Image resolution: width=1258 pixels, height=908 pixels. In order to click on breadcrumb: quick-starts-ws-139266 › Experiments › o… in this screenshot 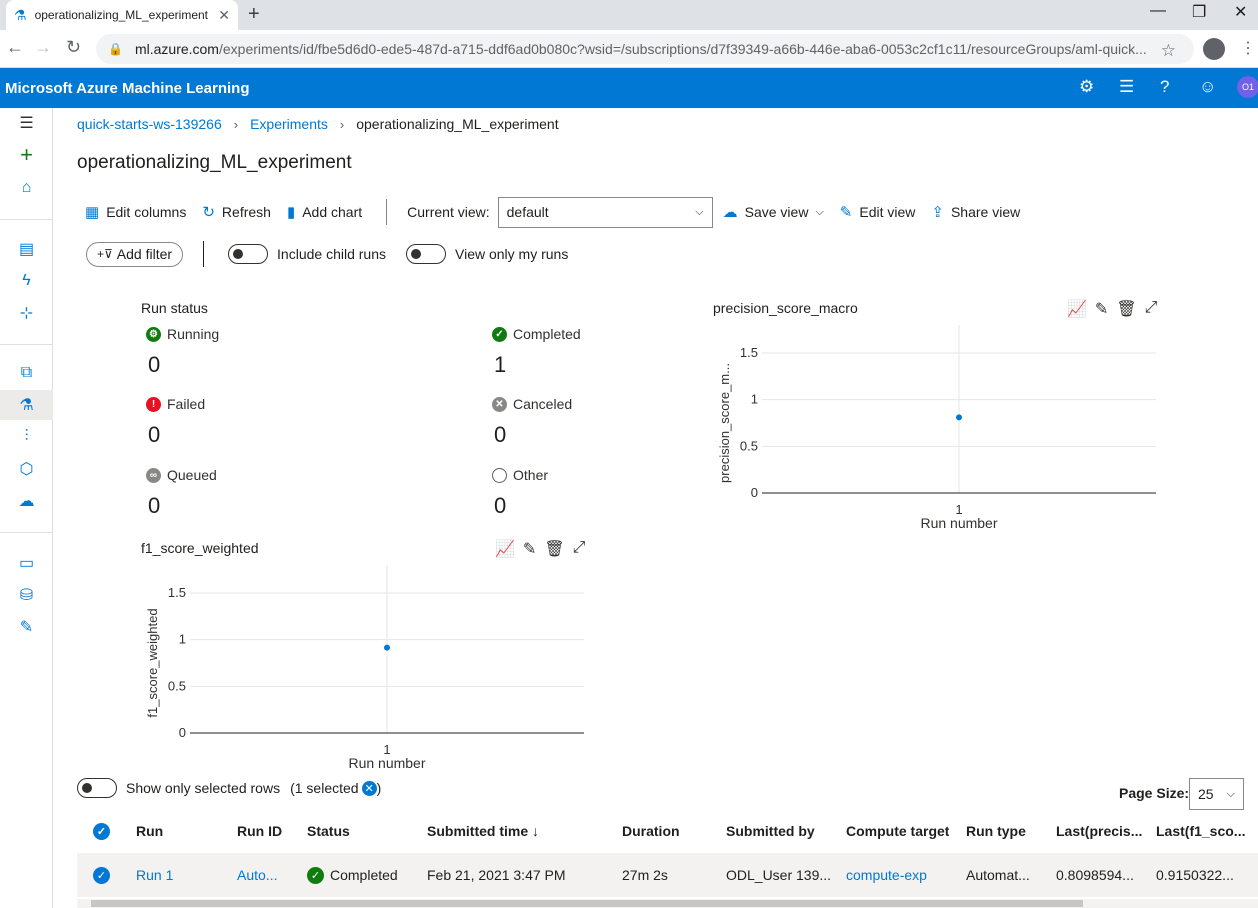, I will do `click(318, 124)`.